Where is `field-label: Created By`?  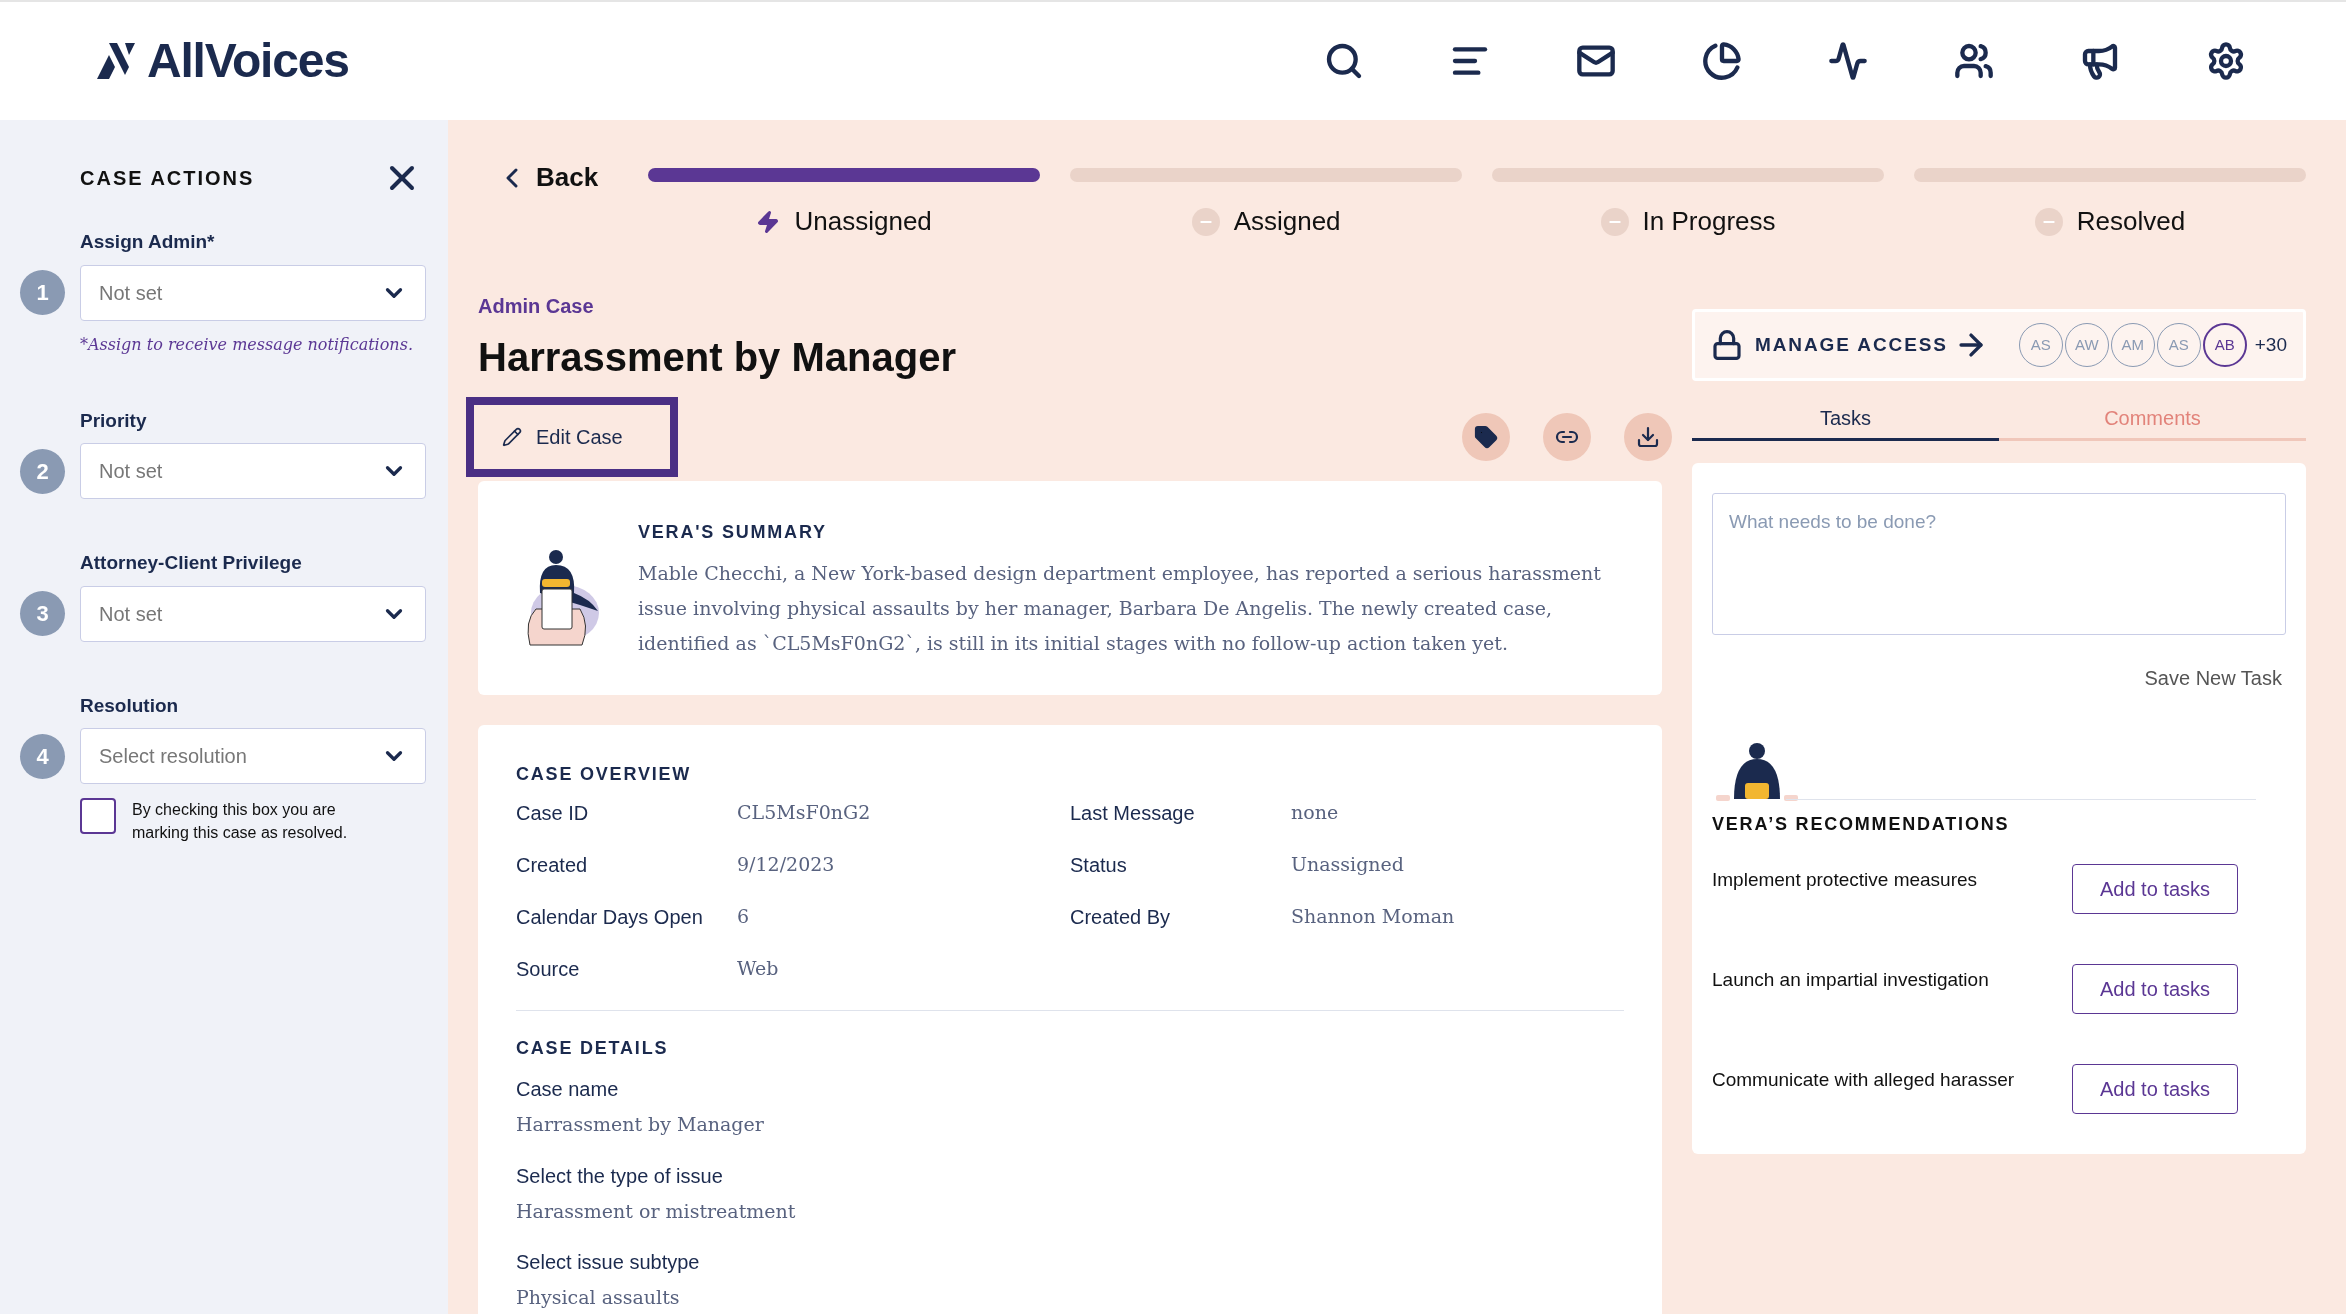 field-label: Created By is located at coordinates (1121, 917).